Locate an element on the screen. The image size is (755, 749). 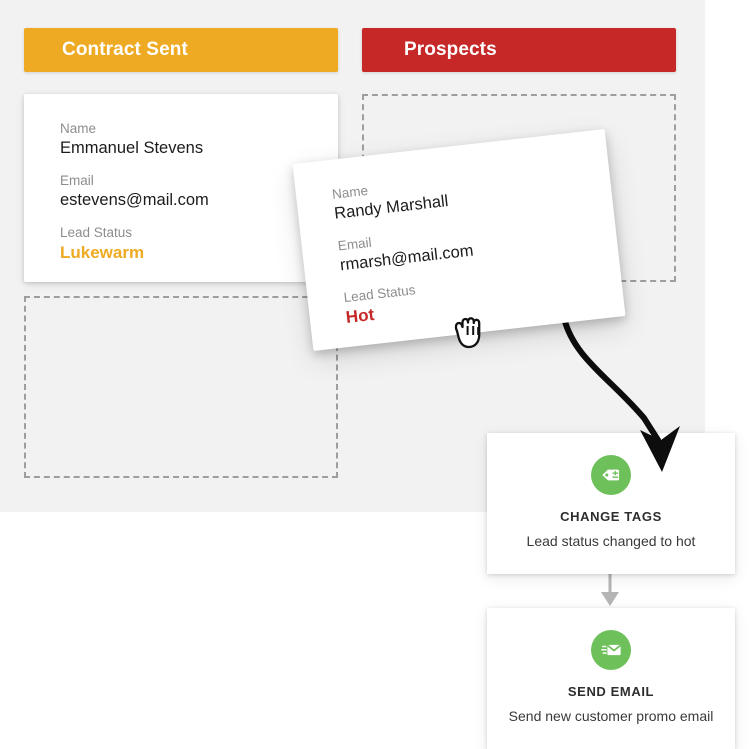
column-header-contract-sent: Contract Sent is located at coordinates (181, 50).